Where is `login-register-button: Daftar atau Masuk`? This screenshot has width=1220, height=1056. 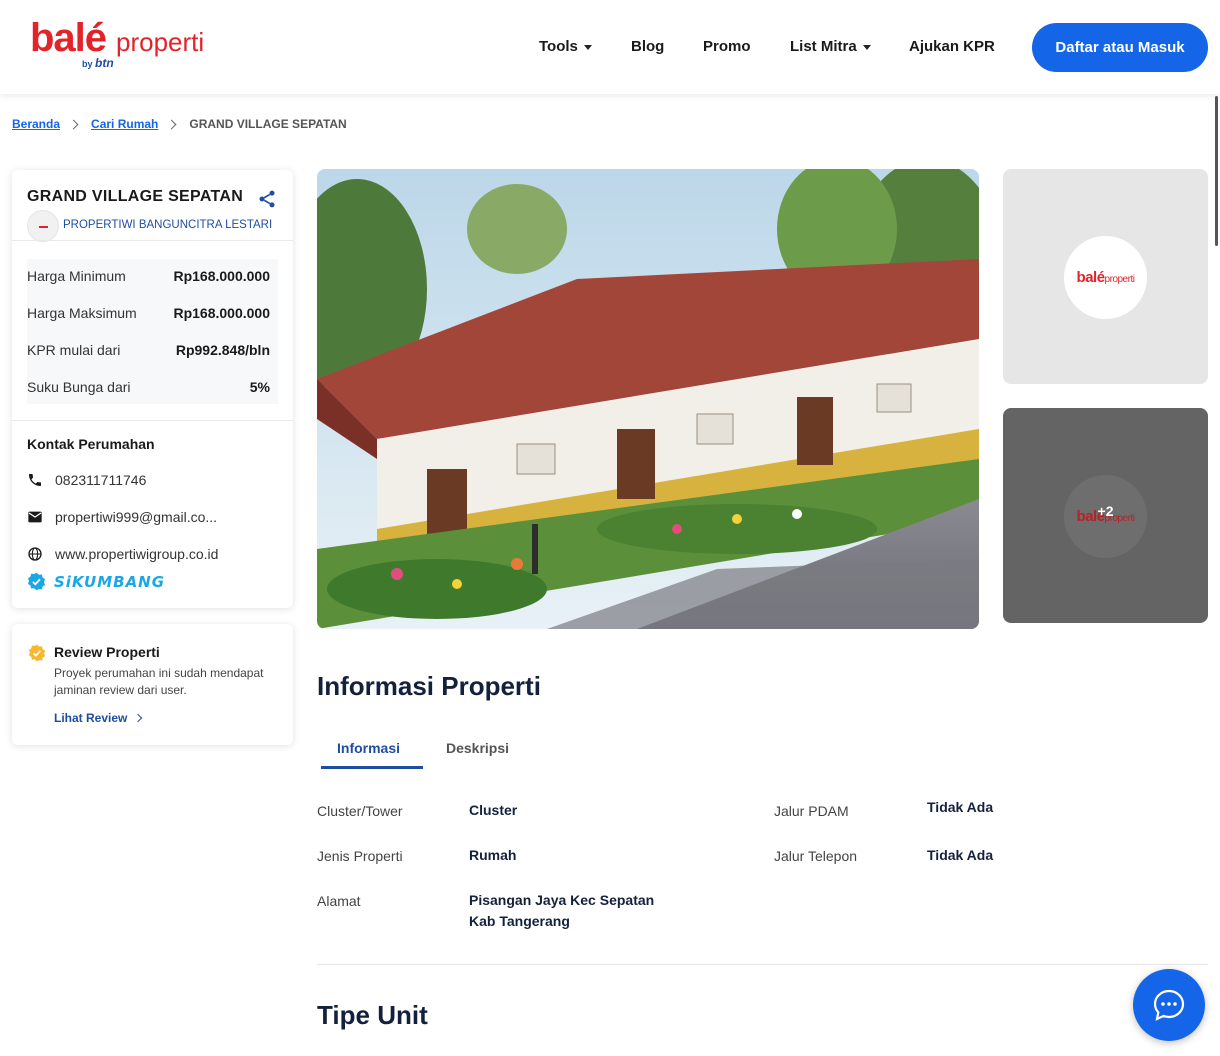
login-register-button: Daftar atau Masuk is located at coordinates (1120, 47).